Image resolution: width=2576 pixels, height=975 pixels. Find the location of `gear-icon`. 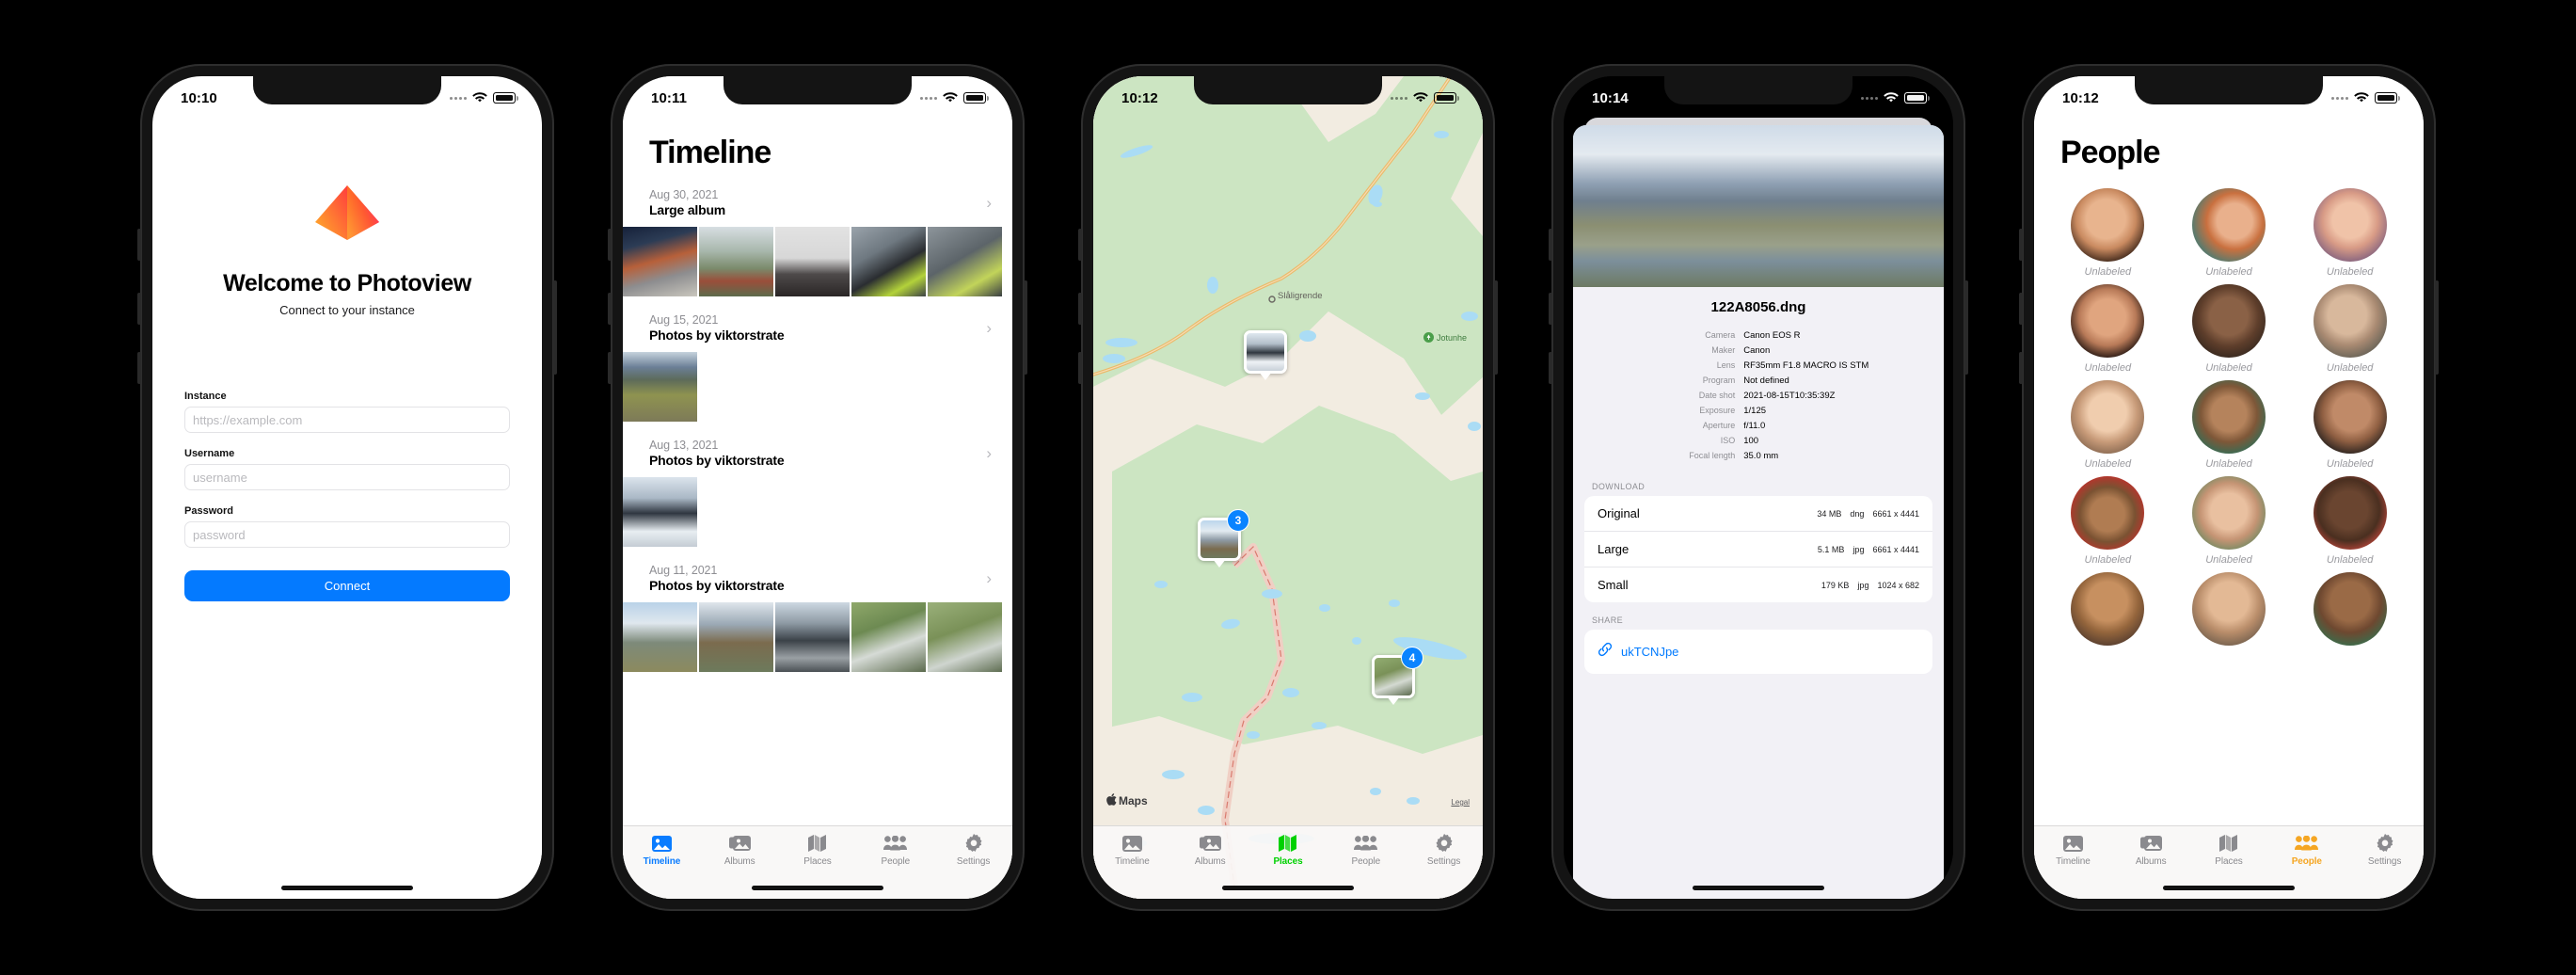

gear-icon is located at coordinates (2385, 843).